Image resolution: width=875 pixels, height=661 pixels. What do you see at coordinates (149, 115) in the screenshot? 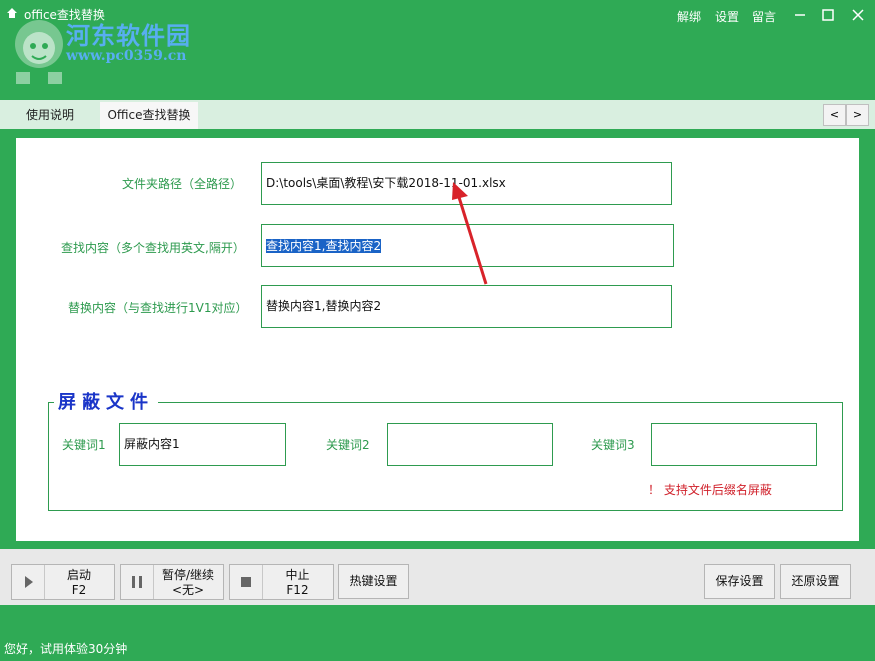
I see `tab-office-replace: Office查找替换` at bounding box center [149, 115].